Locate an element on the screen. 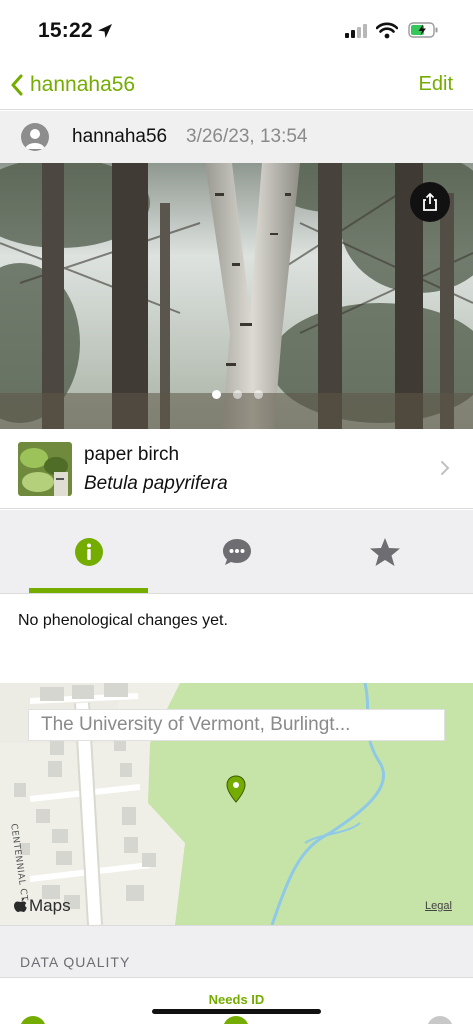 This screenshot has width=473, height=1024. detail-tabs is located at coordinates (236, 552).